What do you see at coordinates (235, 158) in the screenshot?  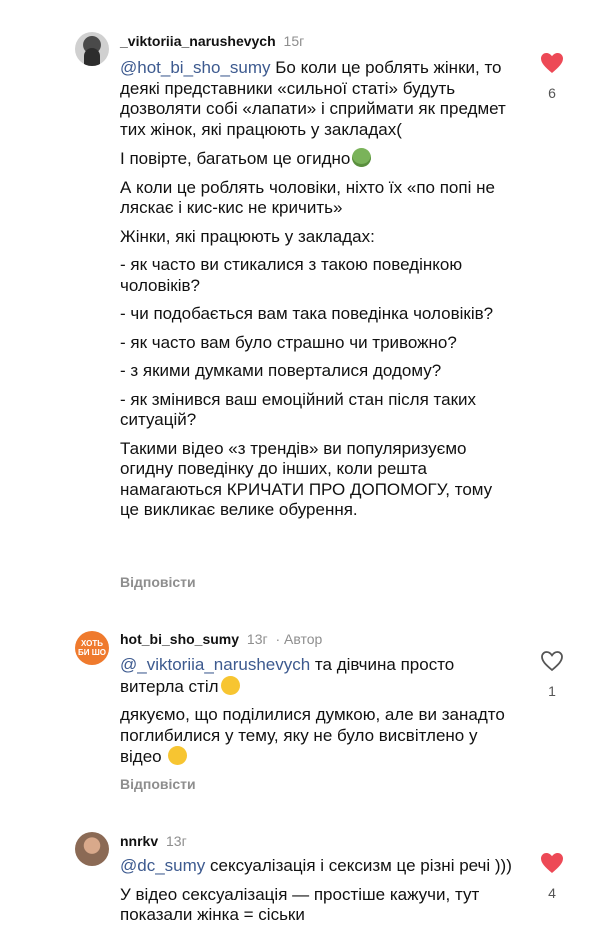 I see `comment-paragraph: І повірте, багатьом це огидно` at bounding box center [235, 158].